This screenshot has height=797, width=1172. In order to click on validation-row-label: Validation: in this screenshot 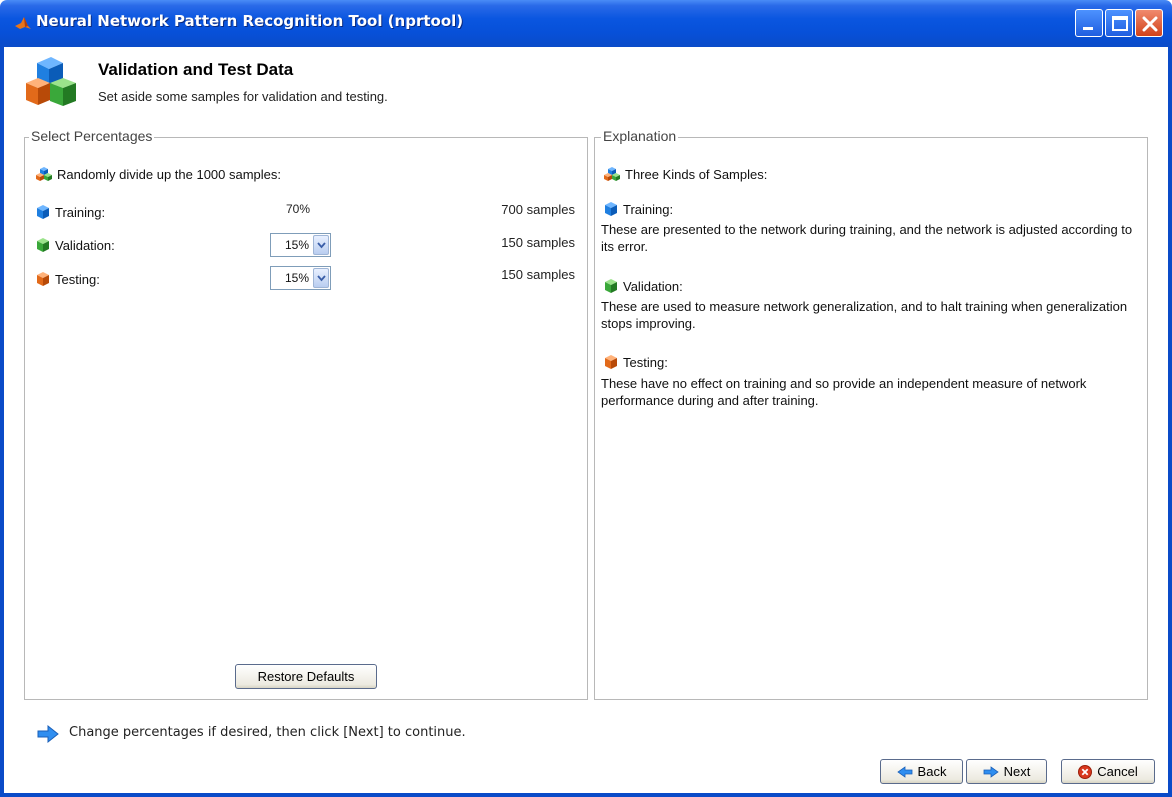, I will do `click(75, 245)`.